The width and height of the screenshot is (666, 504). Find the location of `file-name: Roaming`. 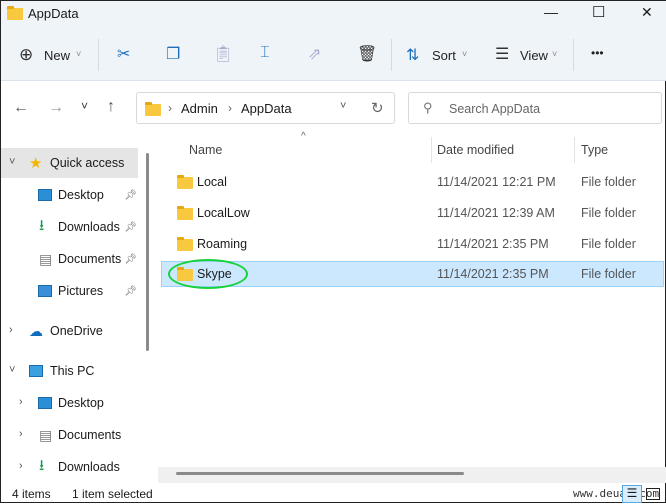

file-name: Roaming is located at coordinates (222, 244).